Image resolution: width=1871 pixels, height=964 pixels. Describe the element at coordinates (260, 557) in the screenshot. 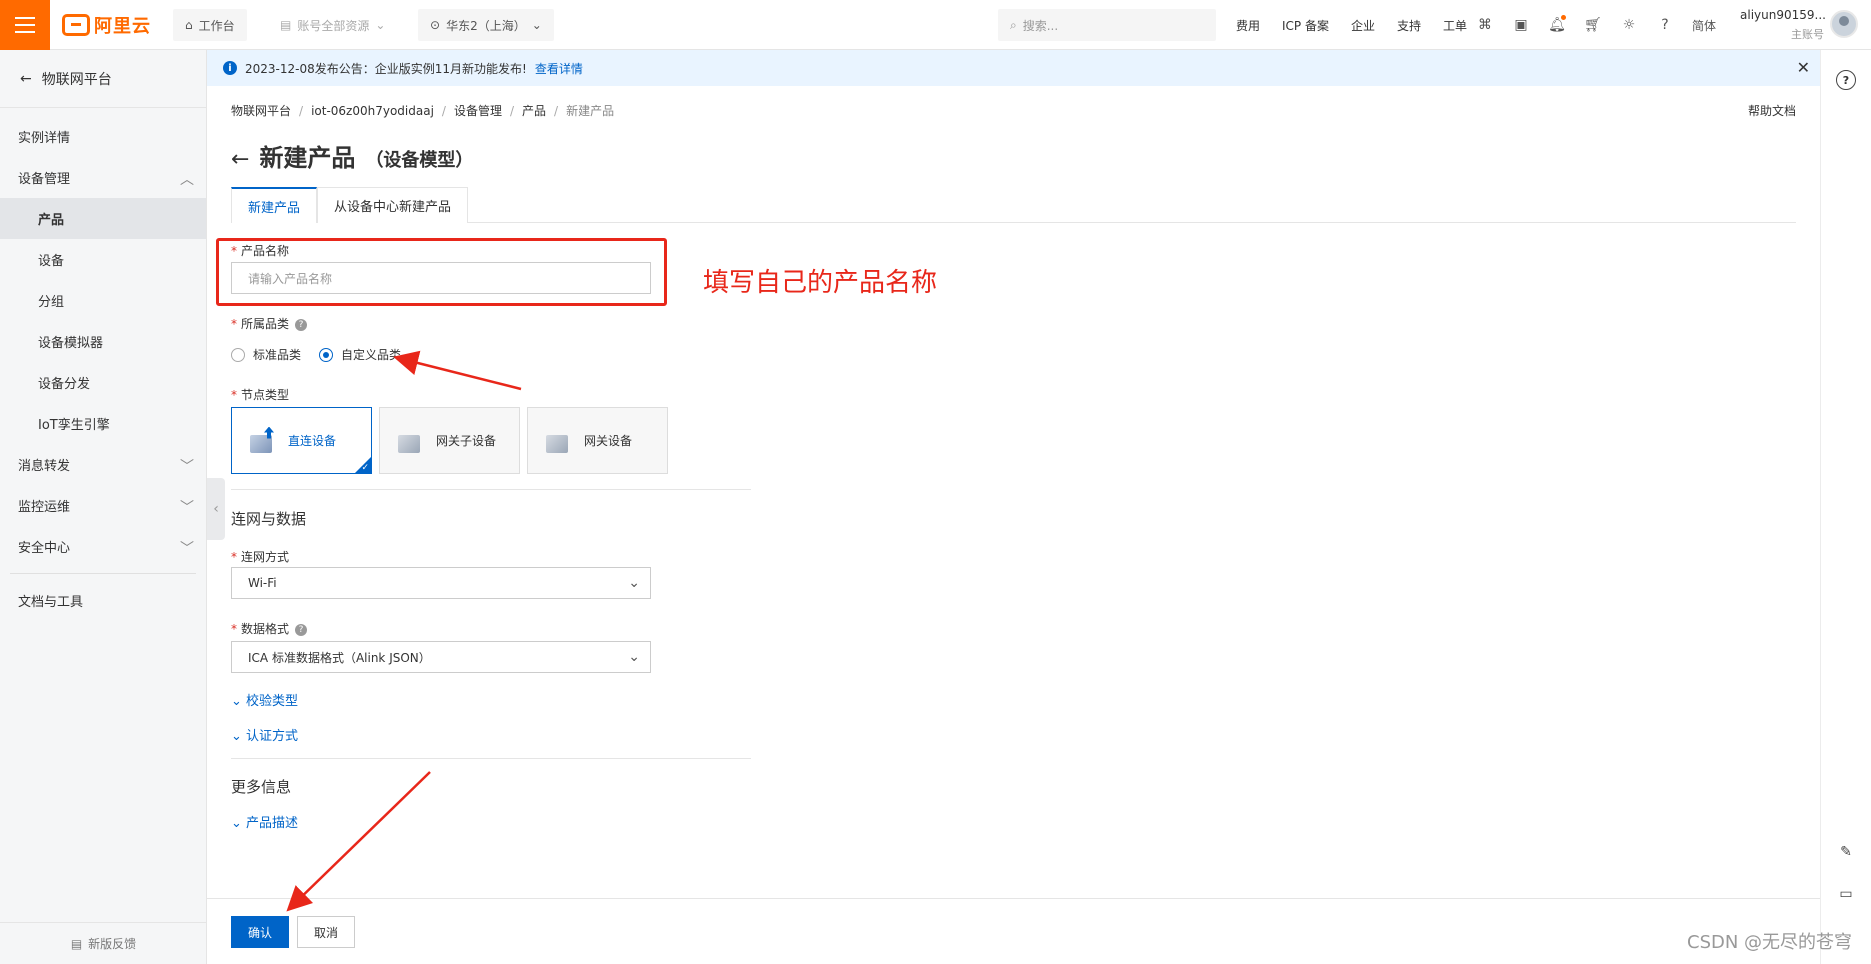

I see `network-label: * 连网方式` at that location.